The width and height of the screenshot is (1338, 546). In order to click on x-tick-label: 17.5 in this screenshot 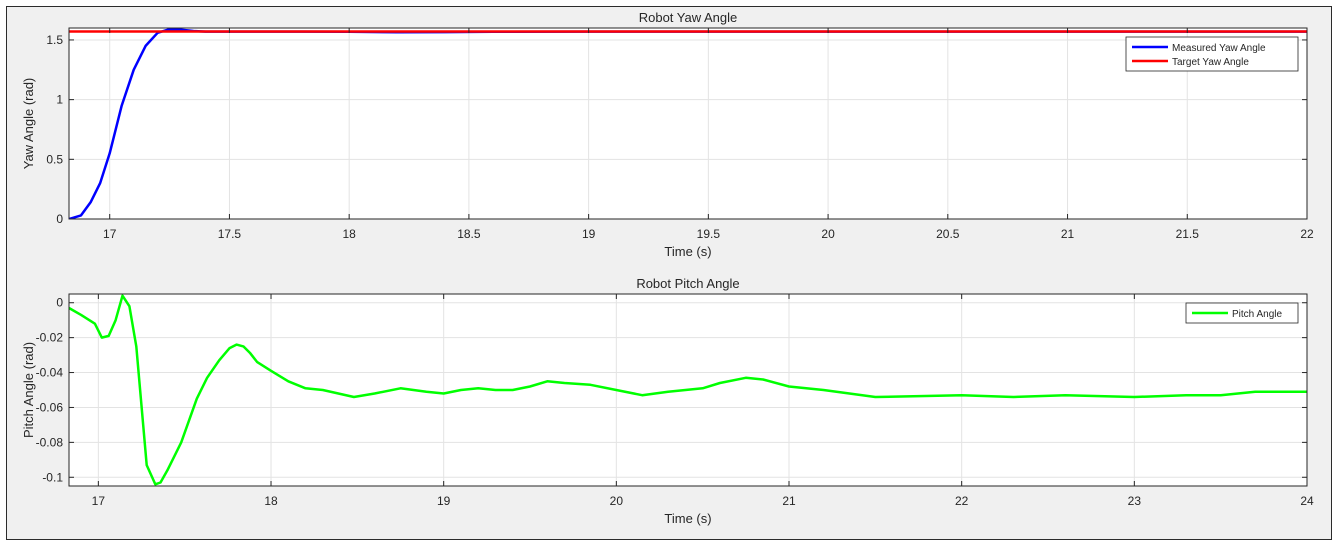, I will do `click(230, 234)`.